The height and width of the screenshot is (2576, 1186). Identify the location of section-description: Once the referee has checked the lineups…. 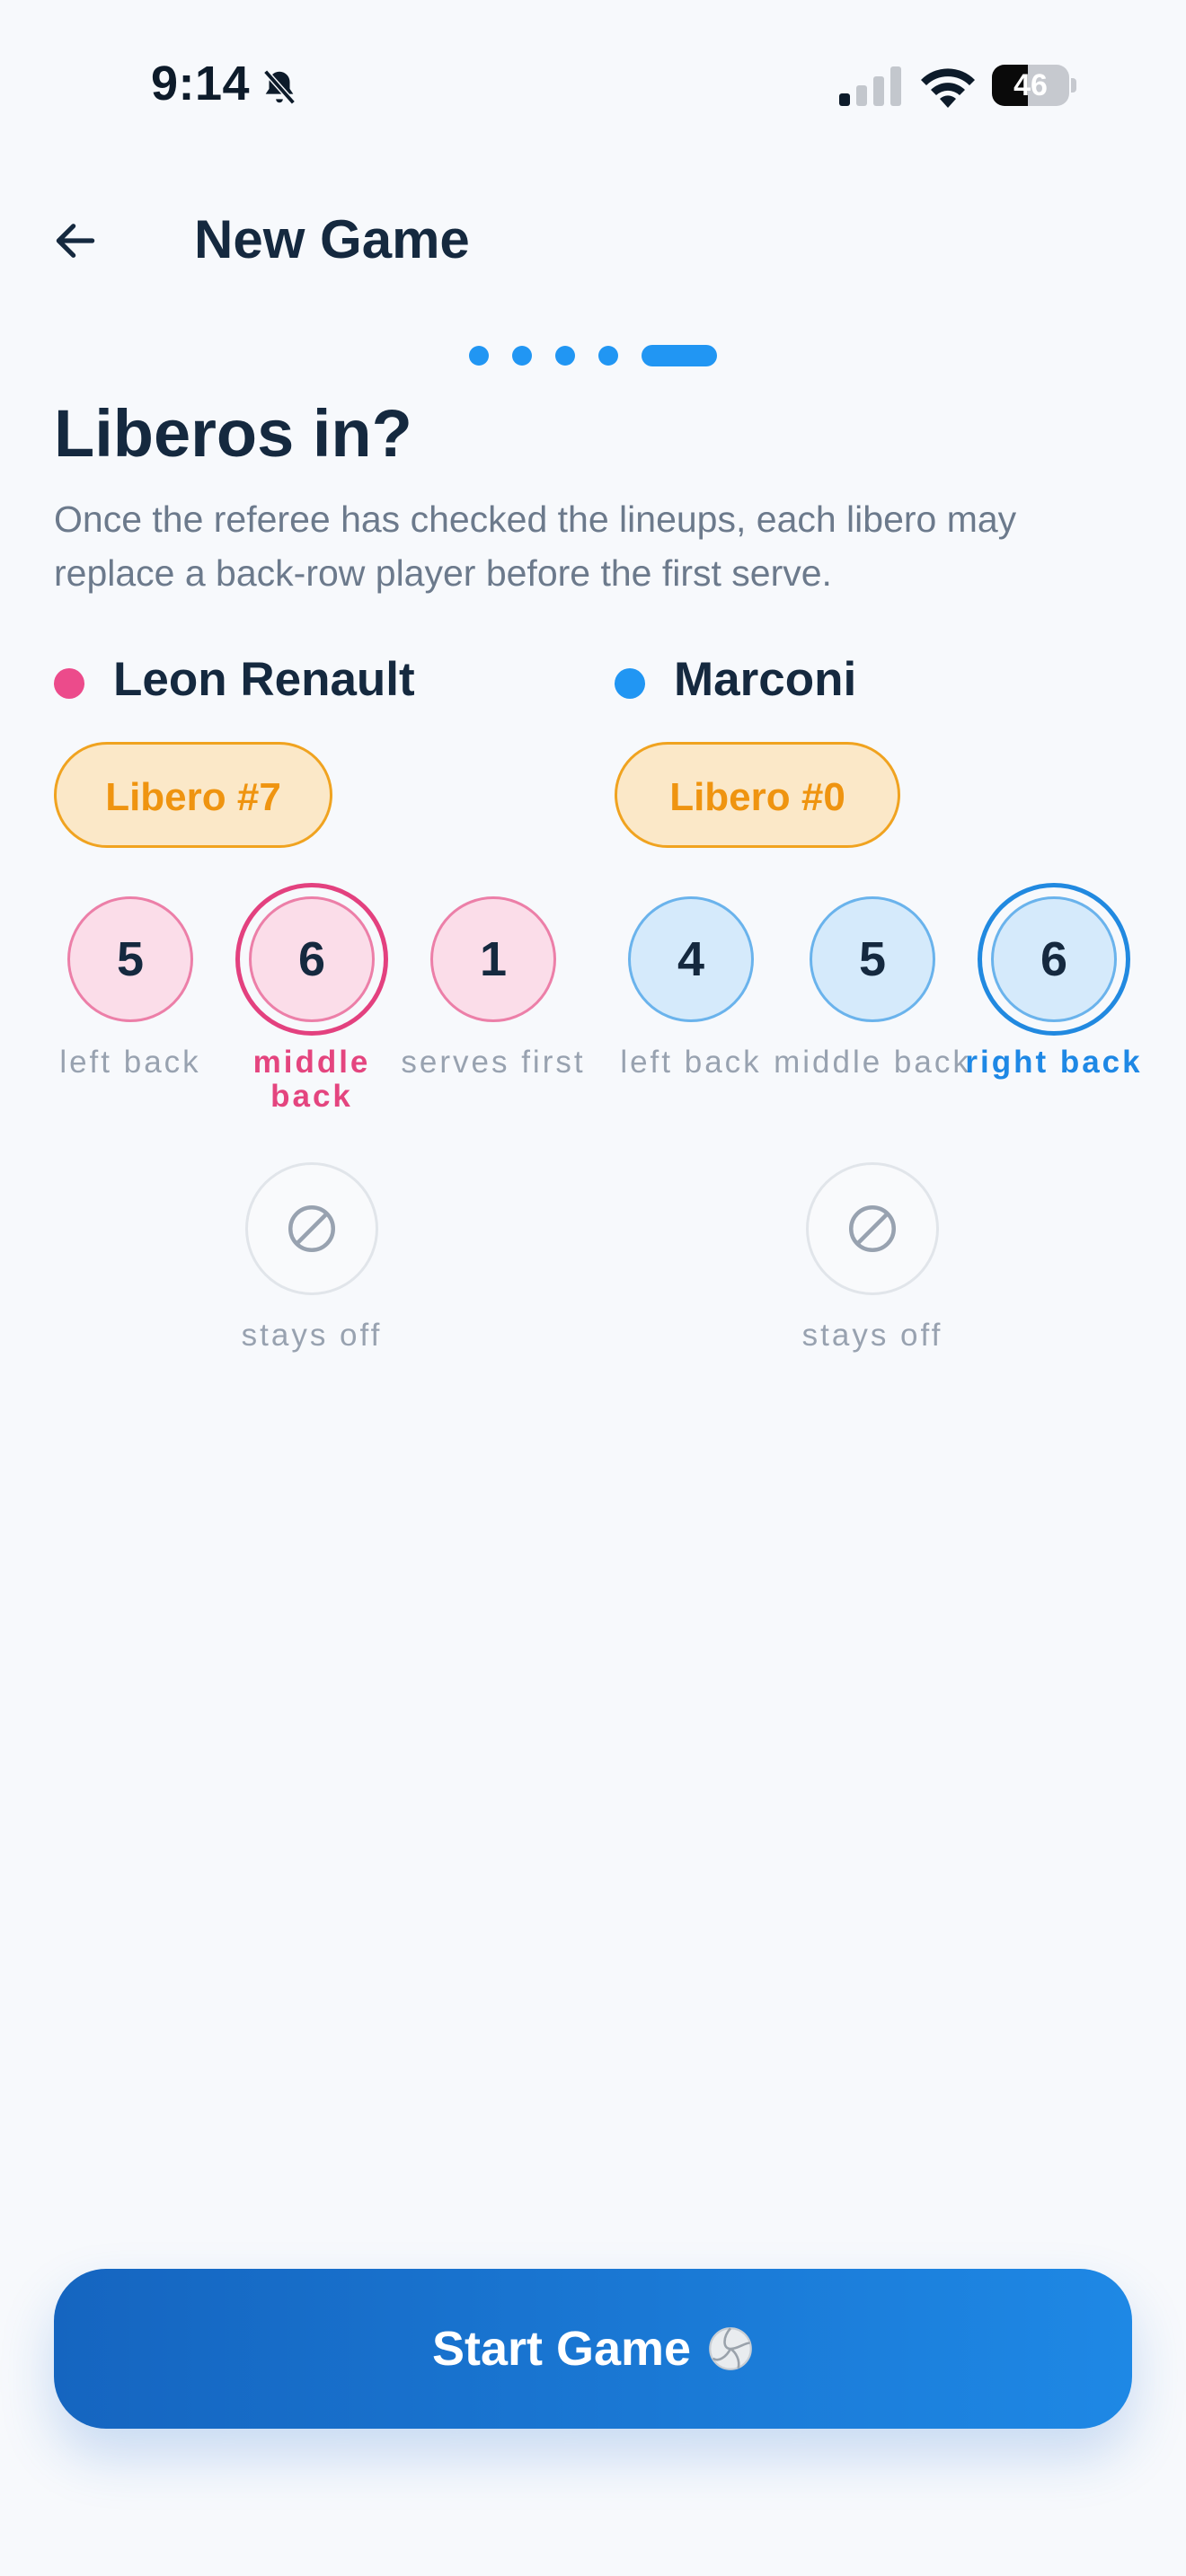
(535, 546).